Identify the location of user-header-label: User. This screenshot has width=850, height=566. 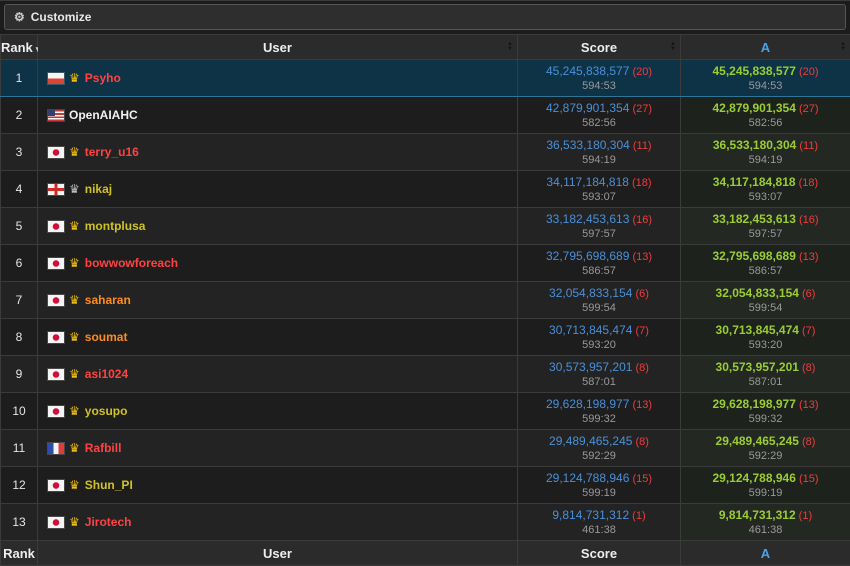
(277, 47).